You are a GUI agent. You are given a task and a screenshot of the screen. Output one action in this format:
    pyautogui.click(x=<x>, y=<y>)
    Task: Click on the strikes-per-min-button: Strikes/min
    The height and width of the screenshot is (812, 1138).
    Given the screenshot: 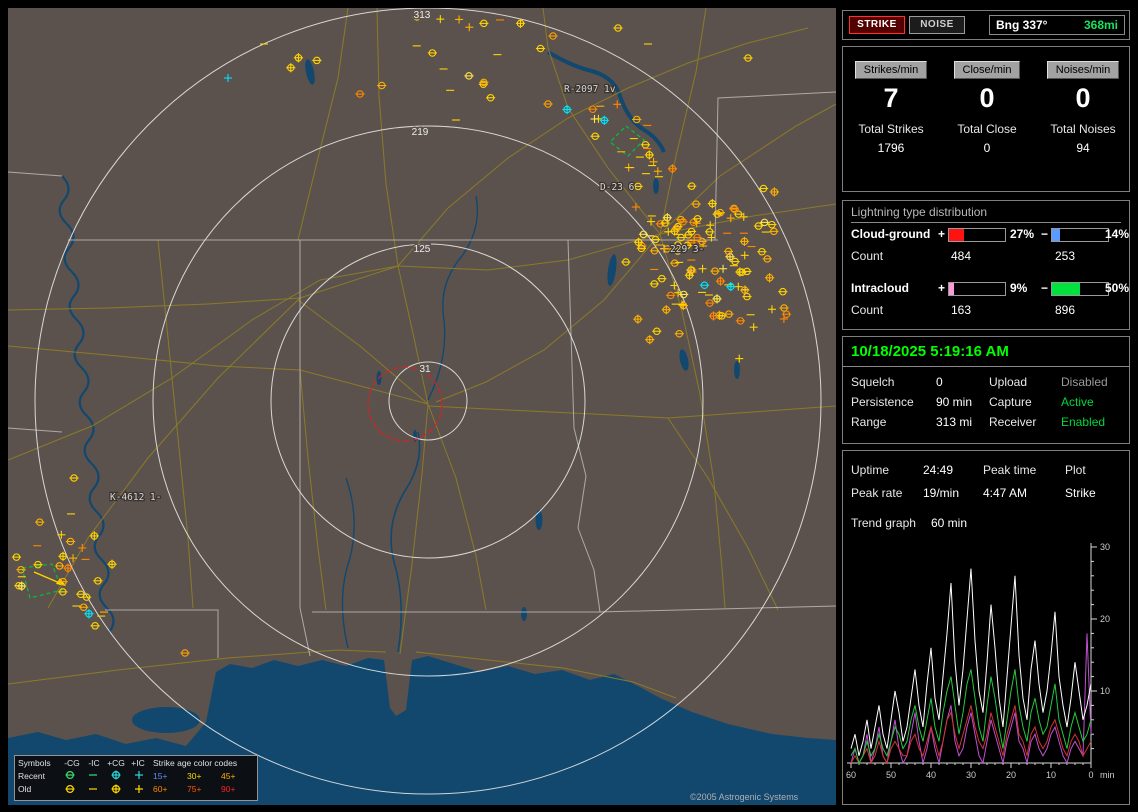 What is the action you would take?
    pyautogui.click(x=891, y=70)
    